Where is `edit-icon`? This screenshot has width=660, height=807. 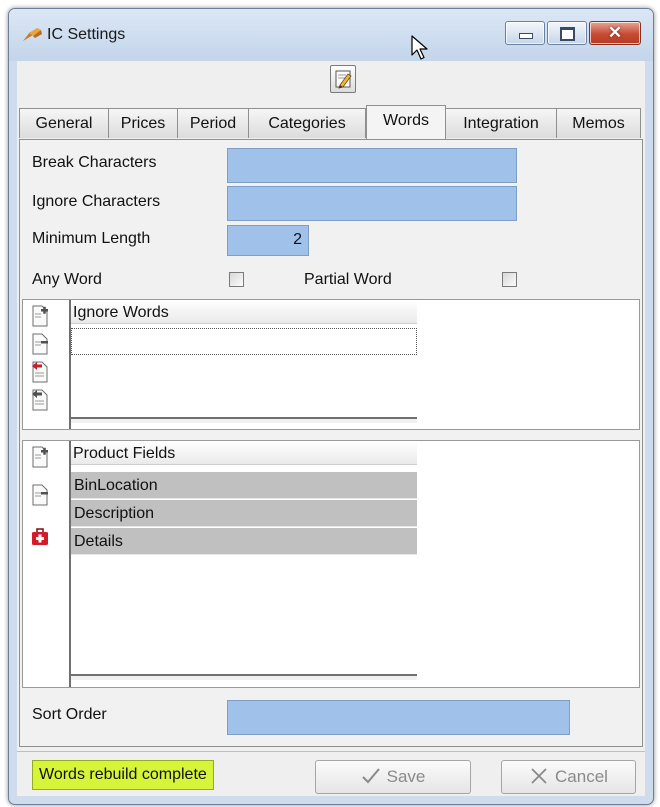
edit-icon is located at coordinates (343, 79).